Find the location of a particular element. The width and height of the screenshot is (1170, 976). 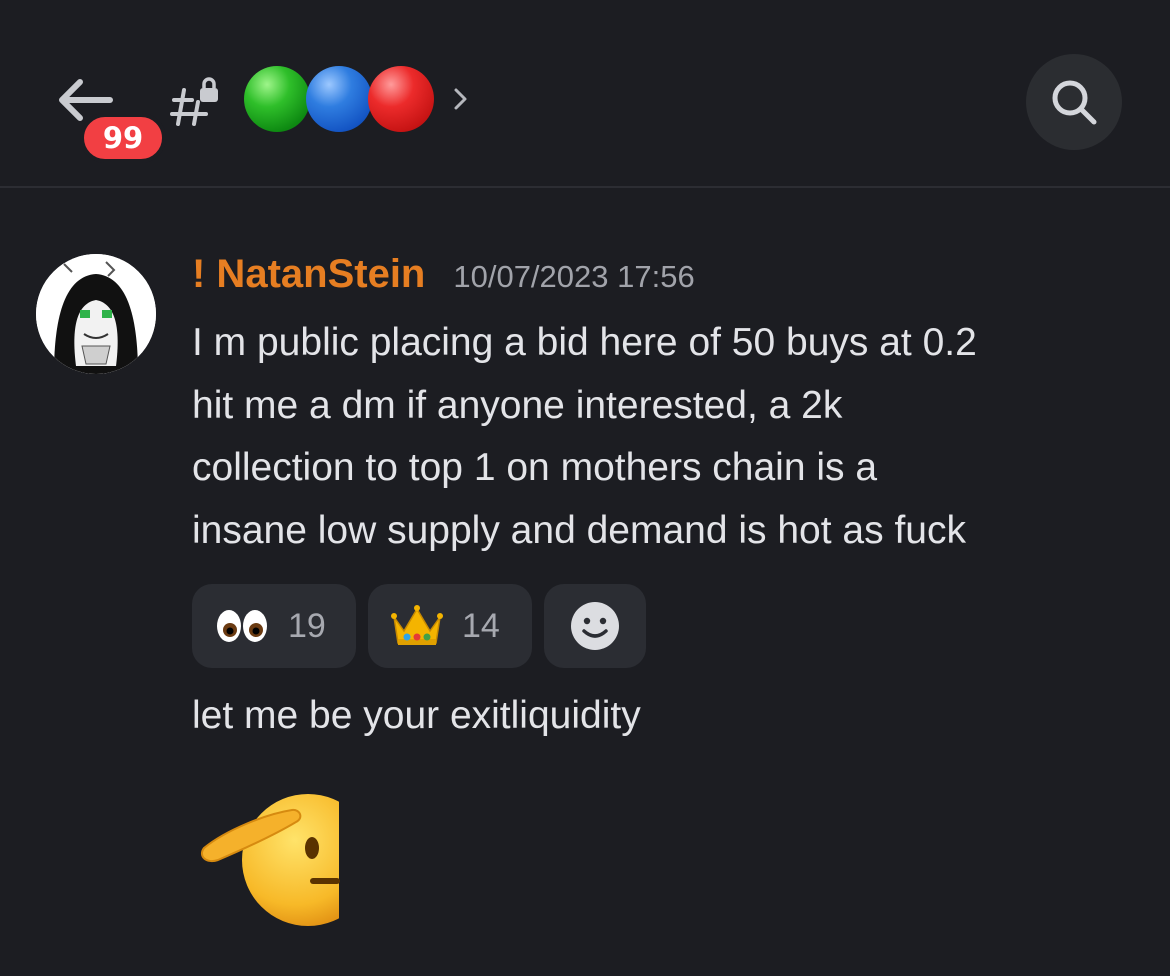

username: ! NatanStein is located at coordinates (308, 274).